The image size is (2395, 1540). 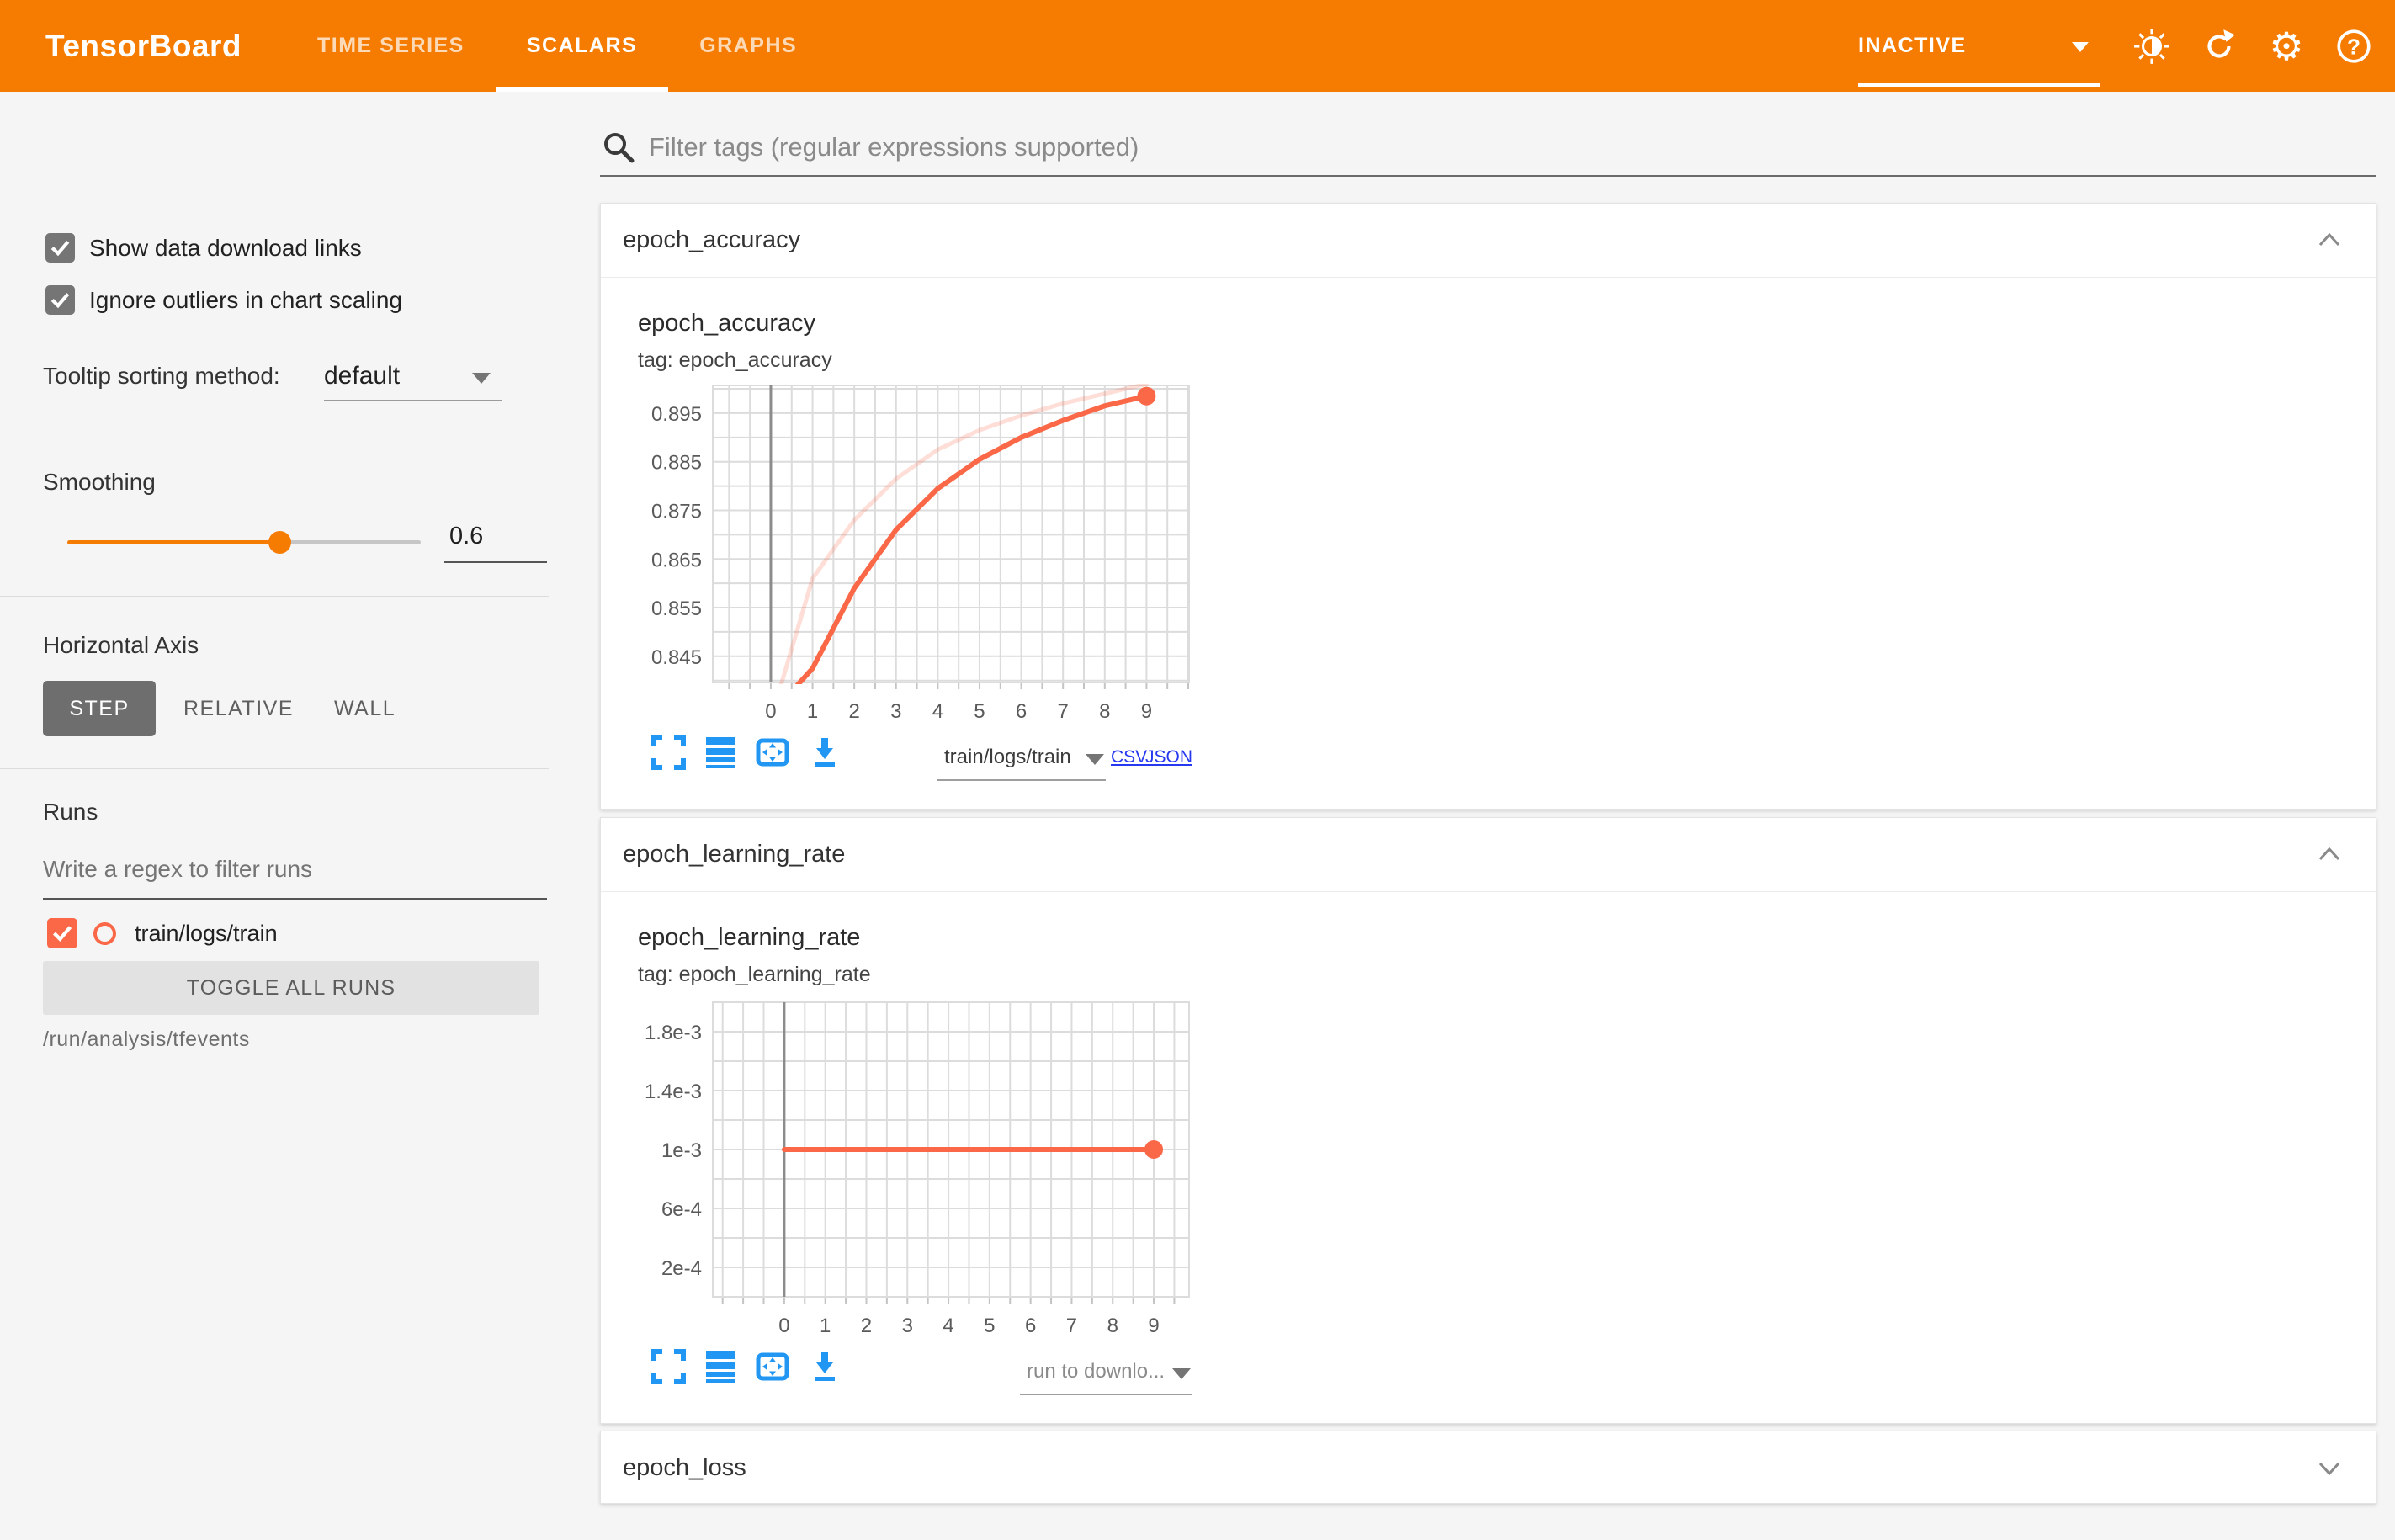 What do you see at coordinates (735, 854) in the screenshot?
I see `section-title: epoch_learning_rate` at bounding box center [735, 854].